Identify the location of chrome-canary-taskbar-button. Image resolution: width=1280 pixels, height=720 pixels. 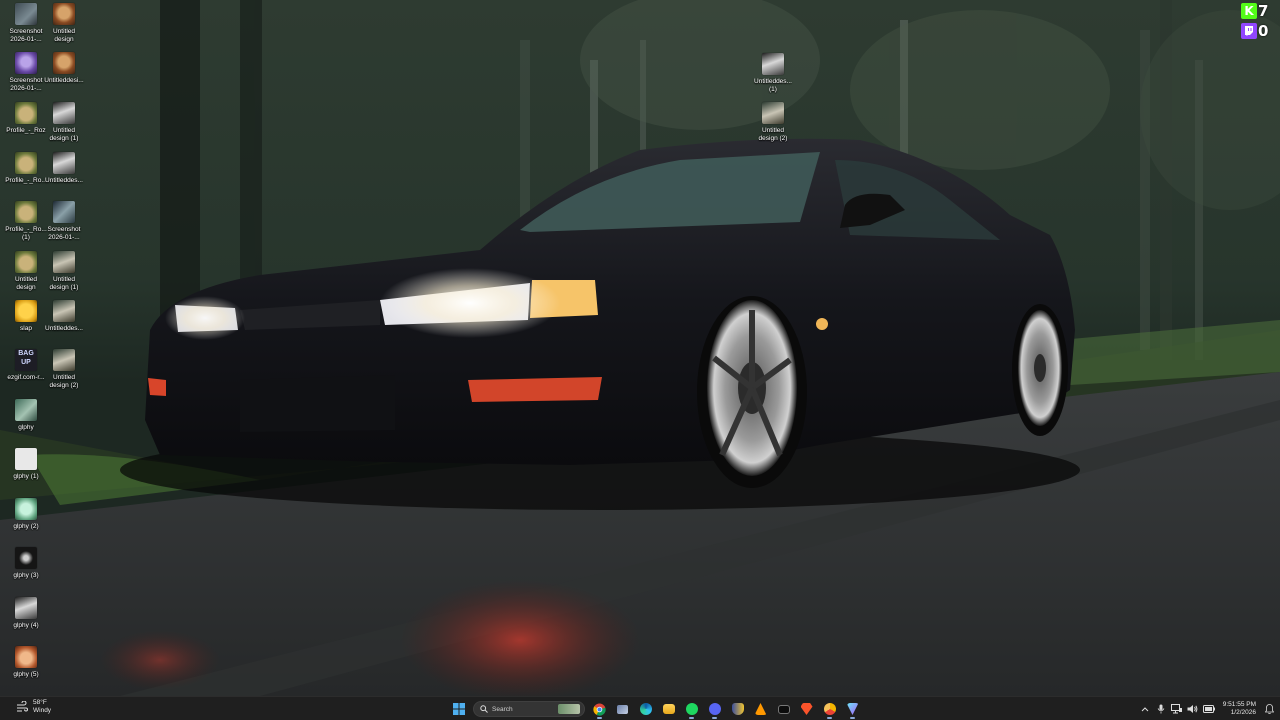
(829, 709).